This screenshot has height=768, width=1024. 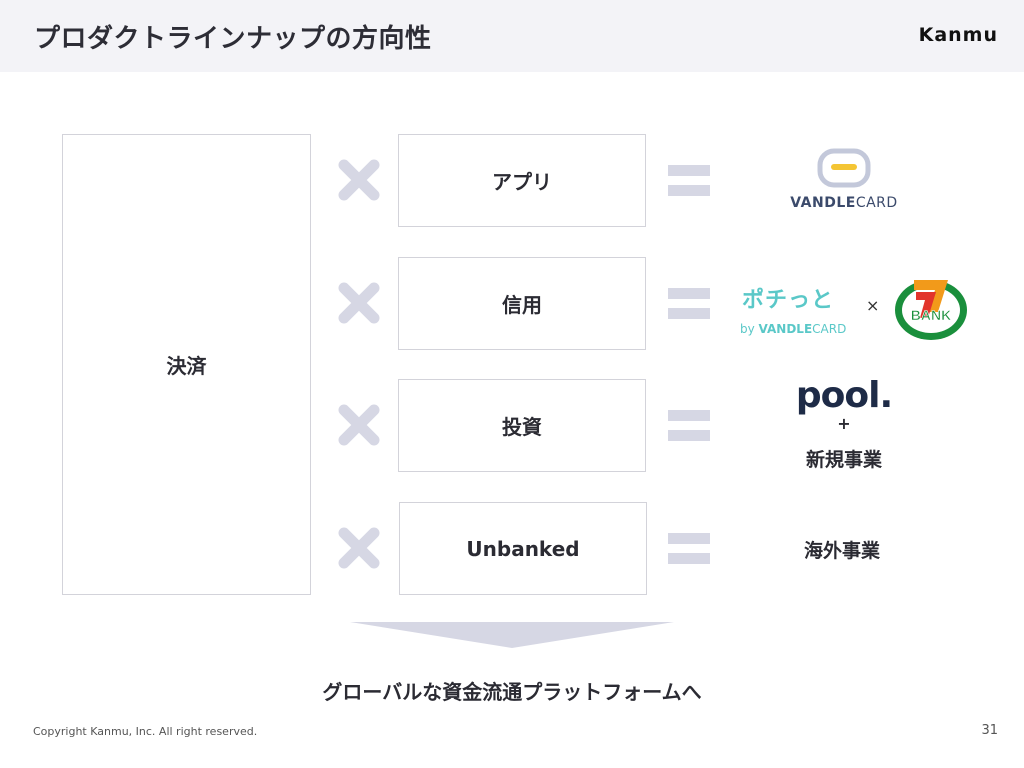 I want to click on base-box-payment: 決済, so click(x=186, y=364).